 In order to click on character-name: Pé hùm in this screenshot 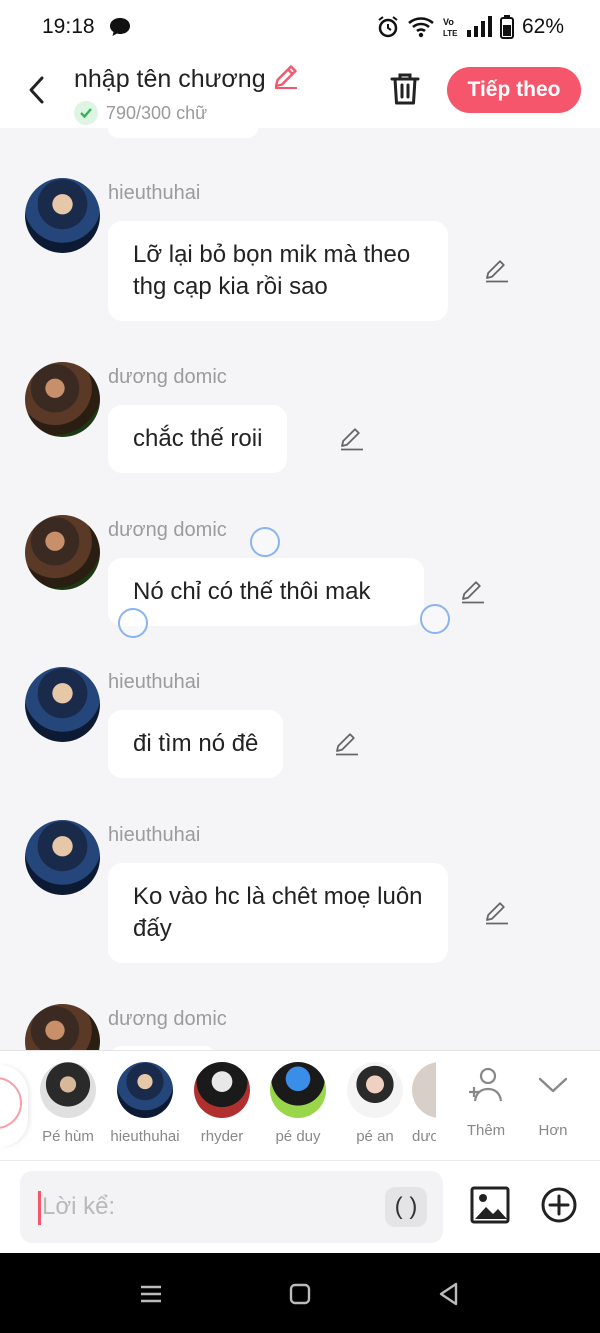, I will do `click(68, 1136)`.